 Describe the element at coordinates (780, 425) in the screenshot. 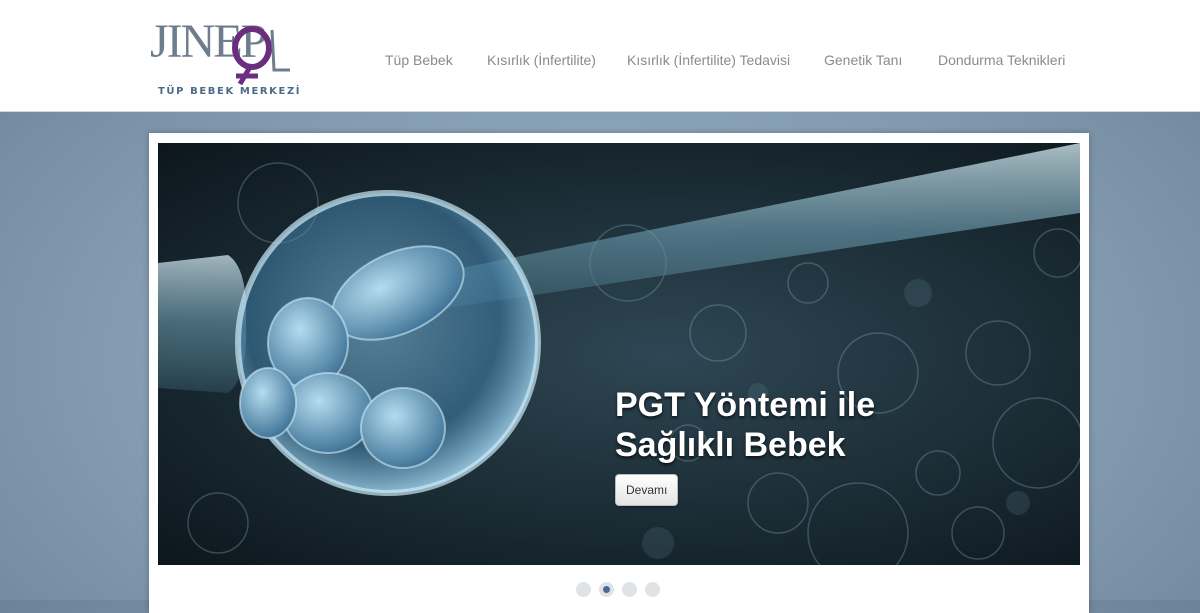

I see `slide-title: PGT Yöntemi ile Sağlıklı Bebek` at that location.